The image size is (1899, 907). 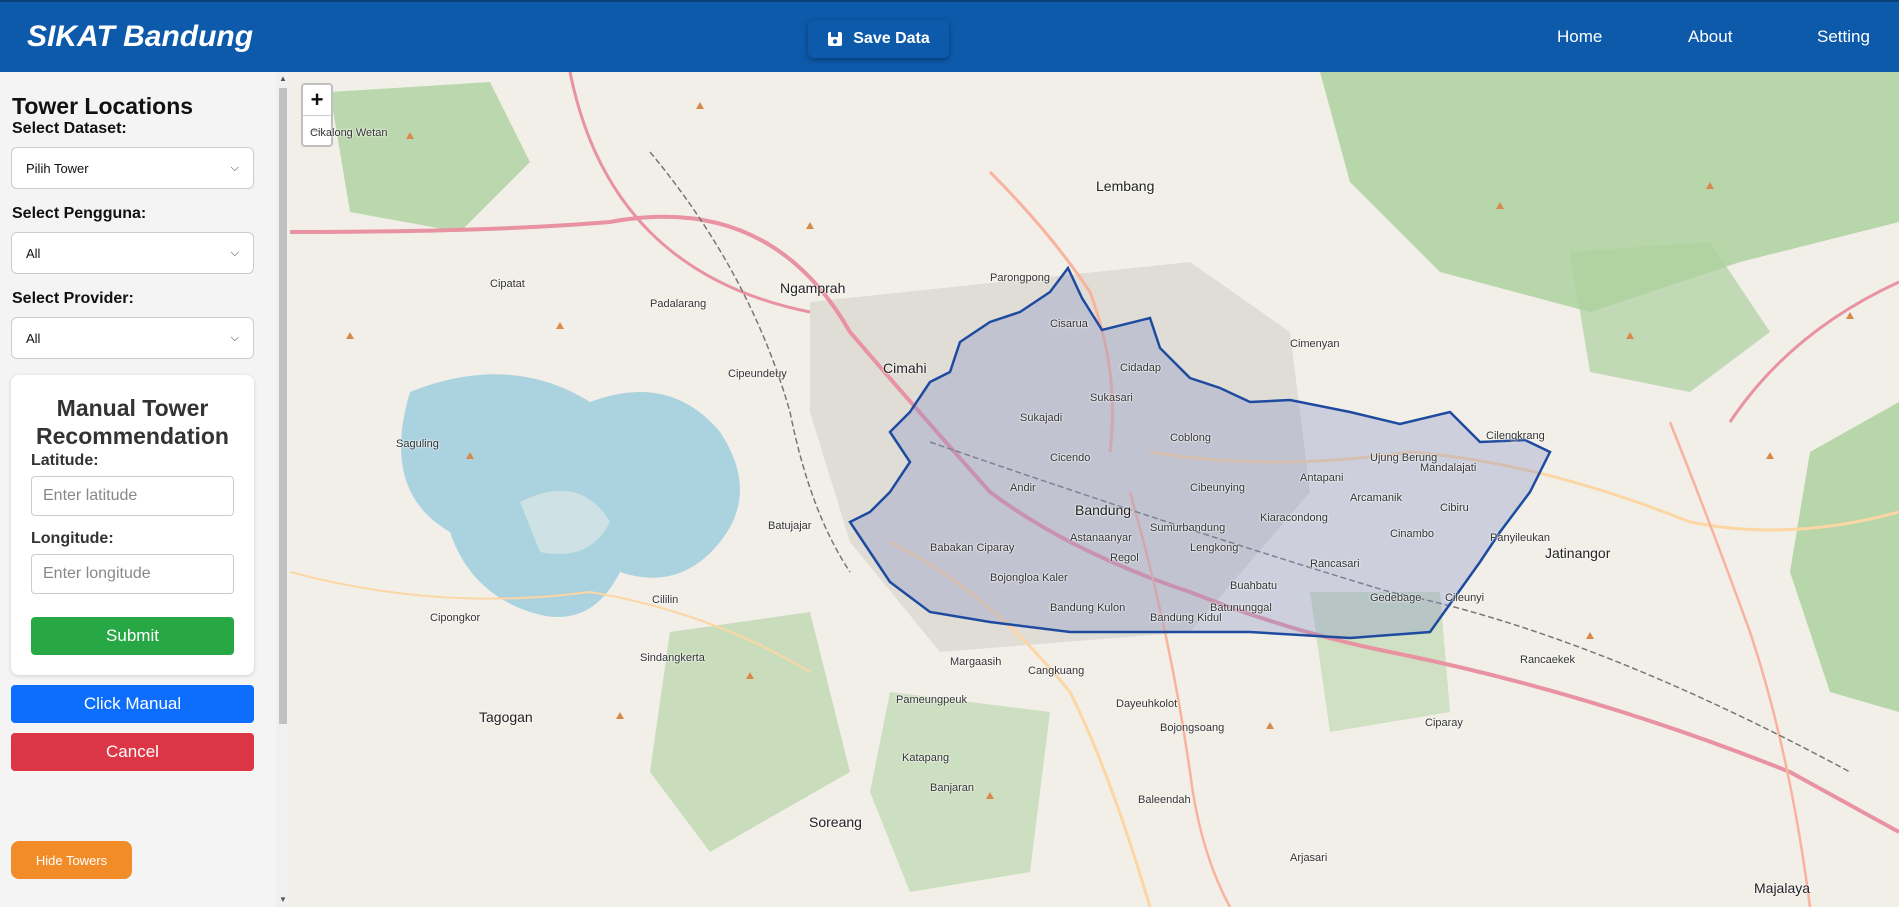 I want to click on manual-card-title: Manual Tower Recommendation, so click(x=132, y=422).